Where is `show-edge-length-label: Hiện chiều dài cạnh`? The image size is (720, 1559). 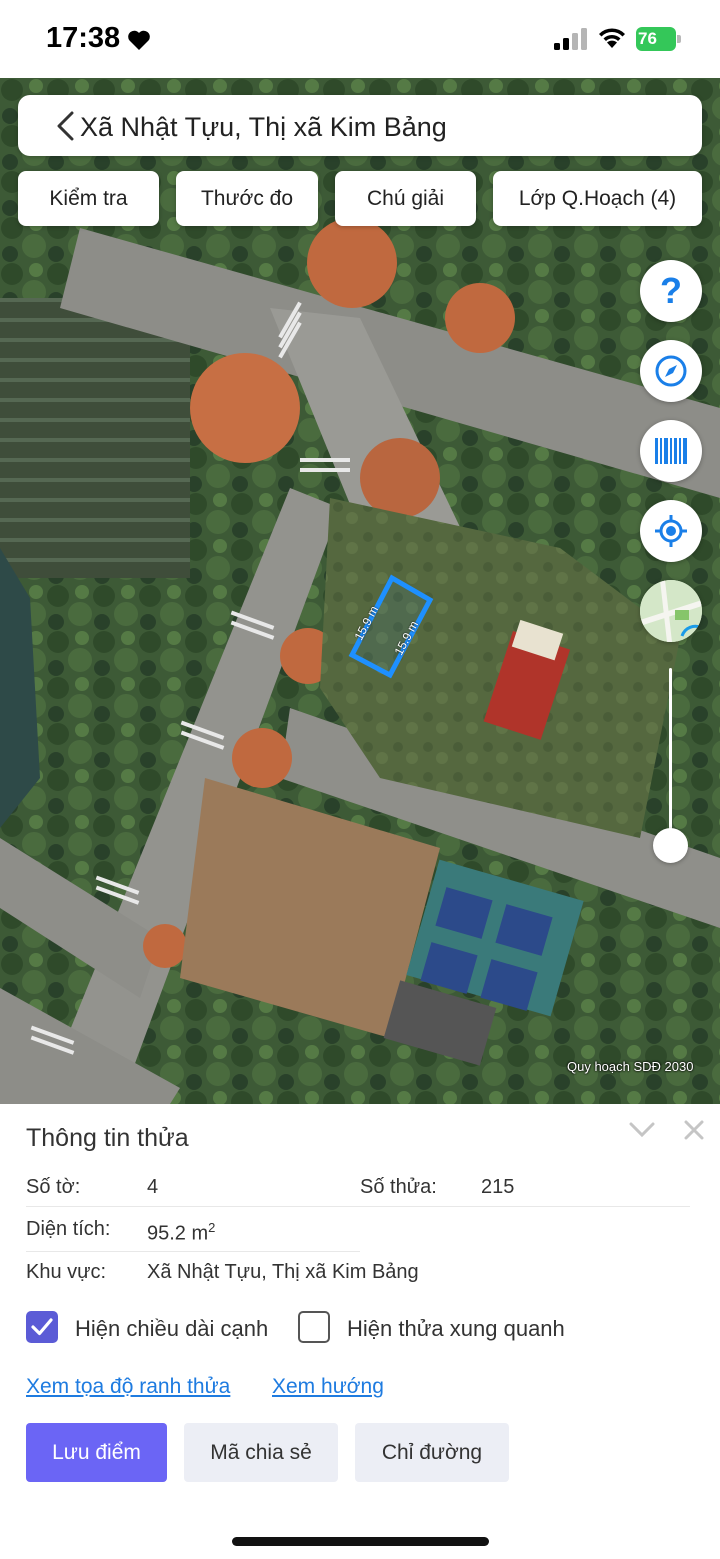
show-edge-length-label: Hiện chiều dài cạnh is located at coordinates (171, 1329).